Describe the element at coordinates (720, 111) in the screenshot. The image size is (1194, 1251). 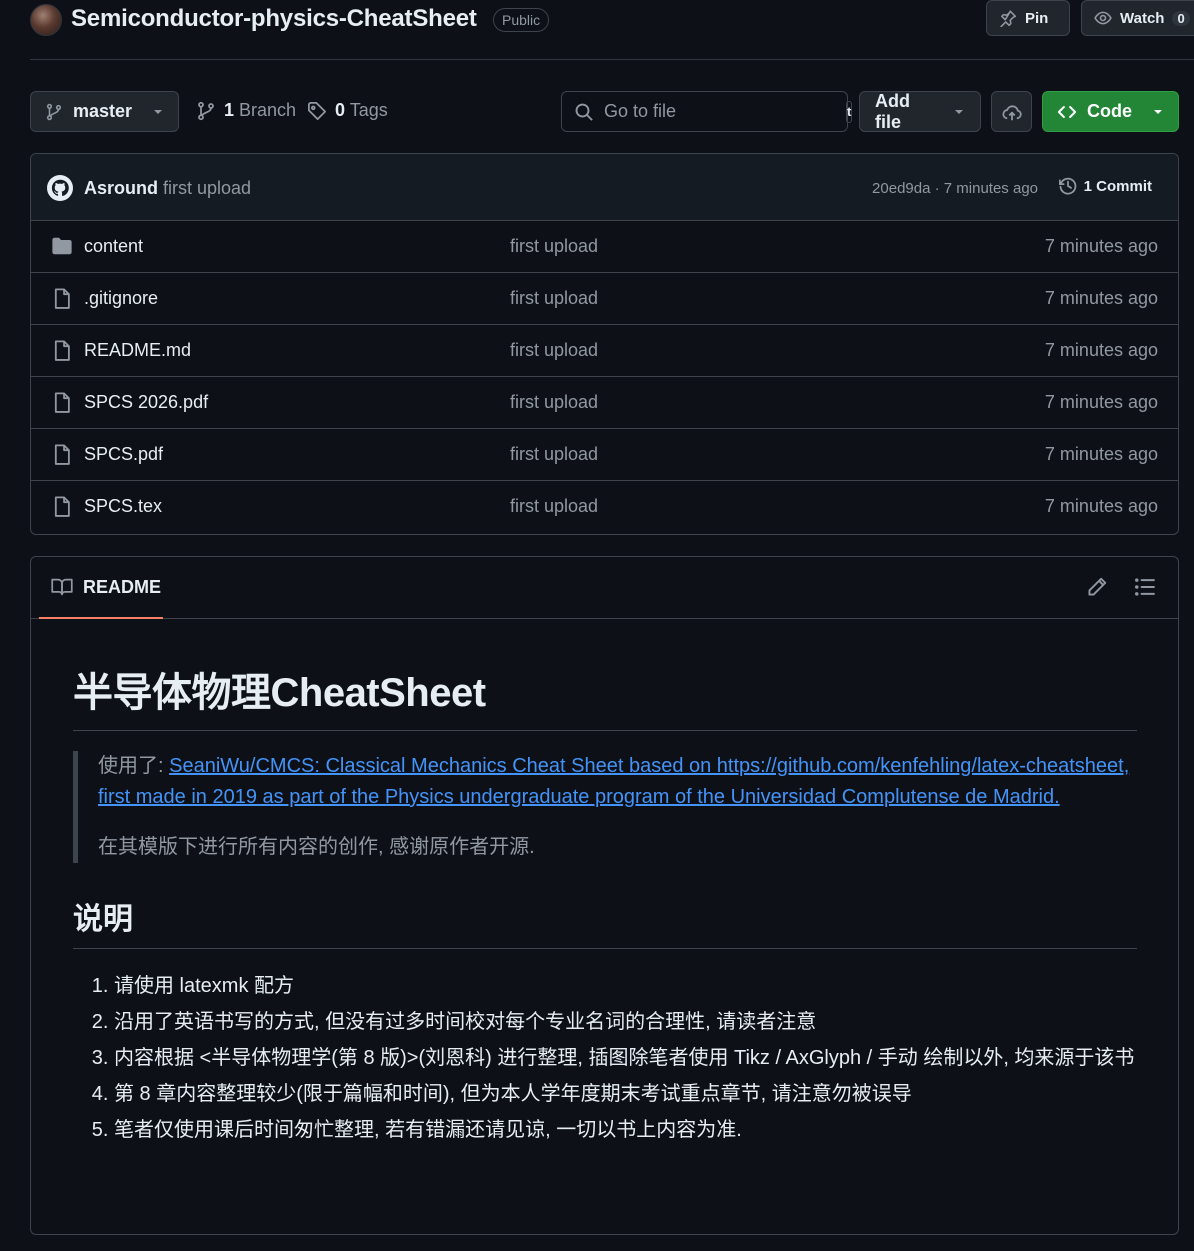
I see `go-to-file-input` at that location.